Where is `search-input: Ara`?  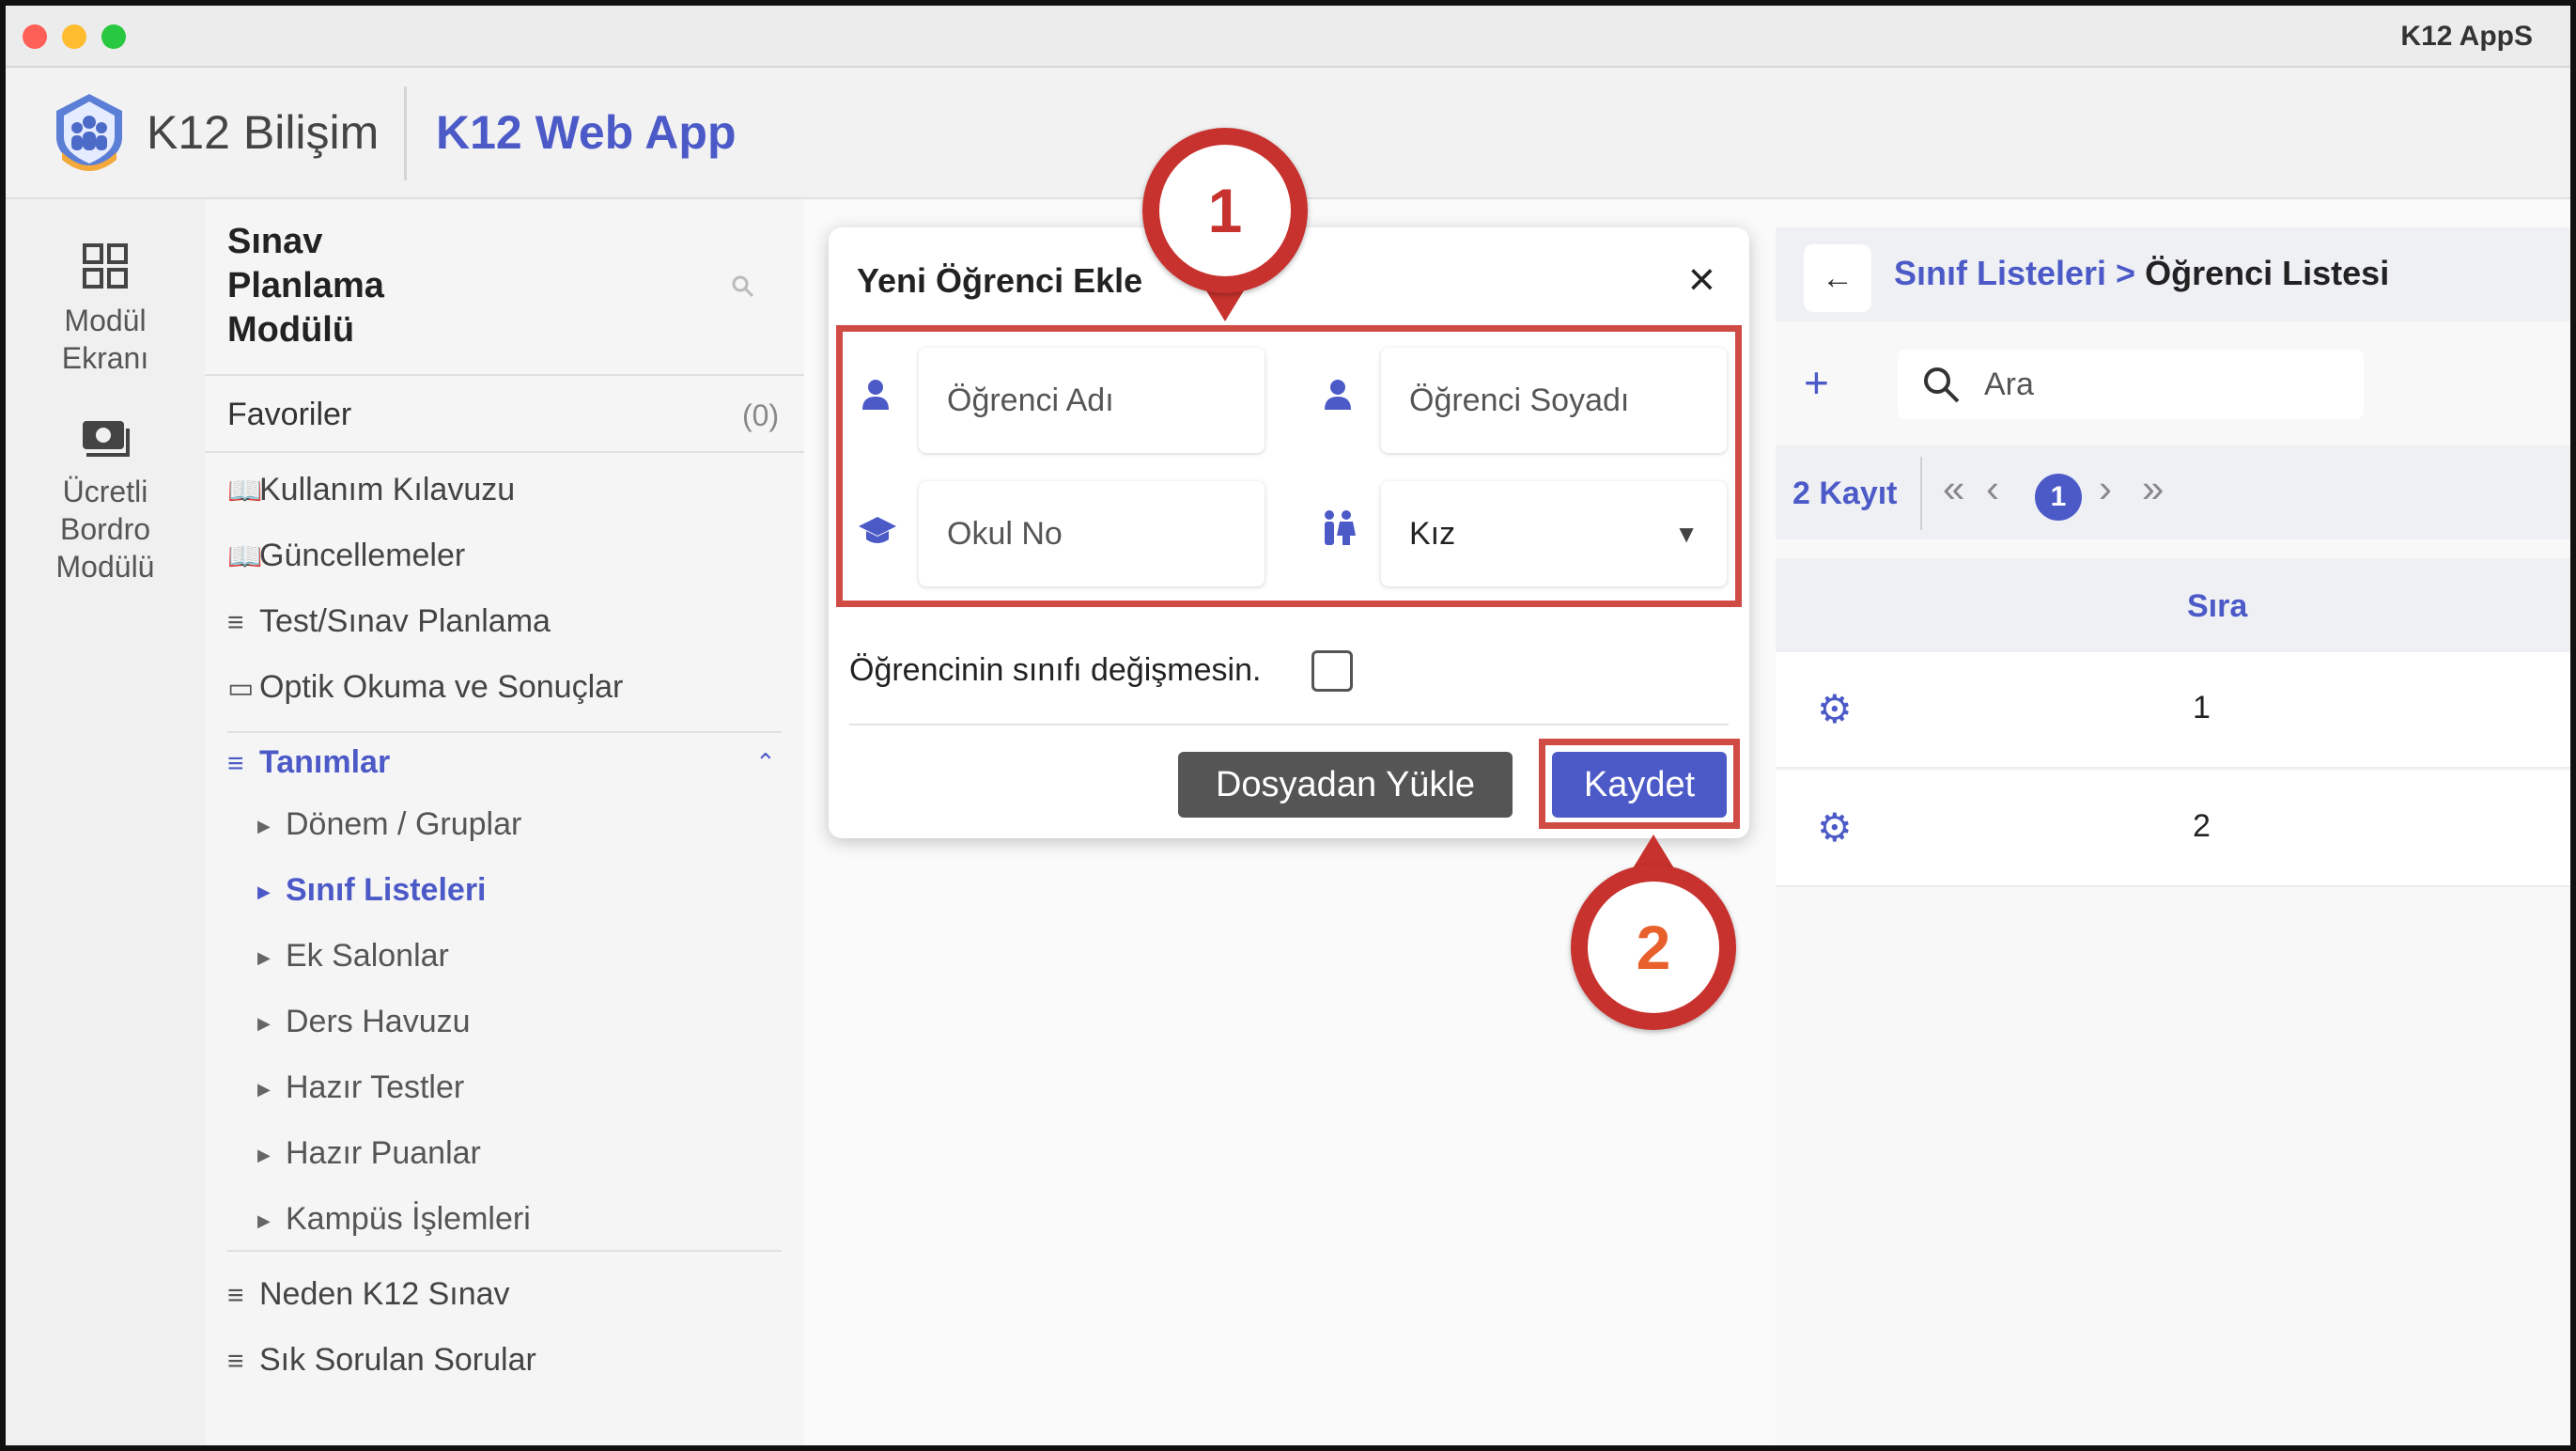
search-input: Ara is located at coordinates (2131, 384).